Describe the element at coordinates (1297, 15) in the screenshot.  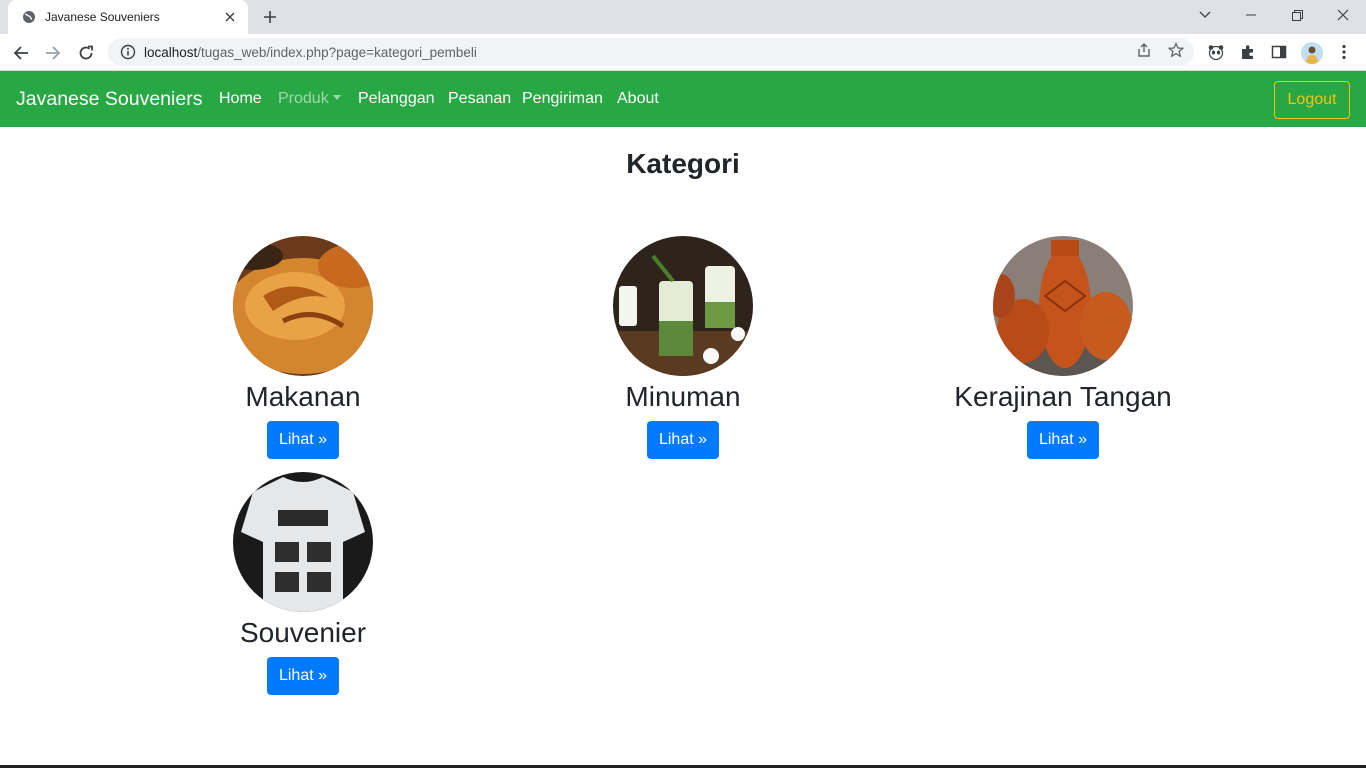
I see `restore-icon` at that location.